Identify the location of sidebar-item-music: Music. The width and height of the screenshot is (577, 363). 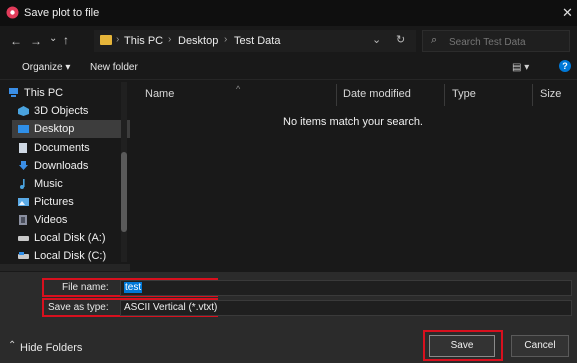
(74, 184).